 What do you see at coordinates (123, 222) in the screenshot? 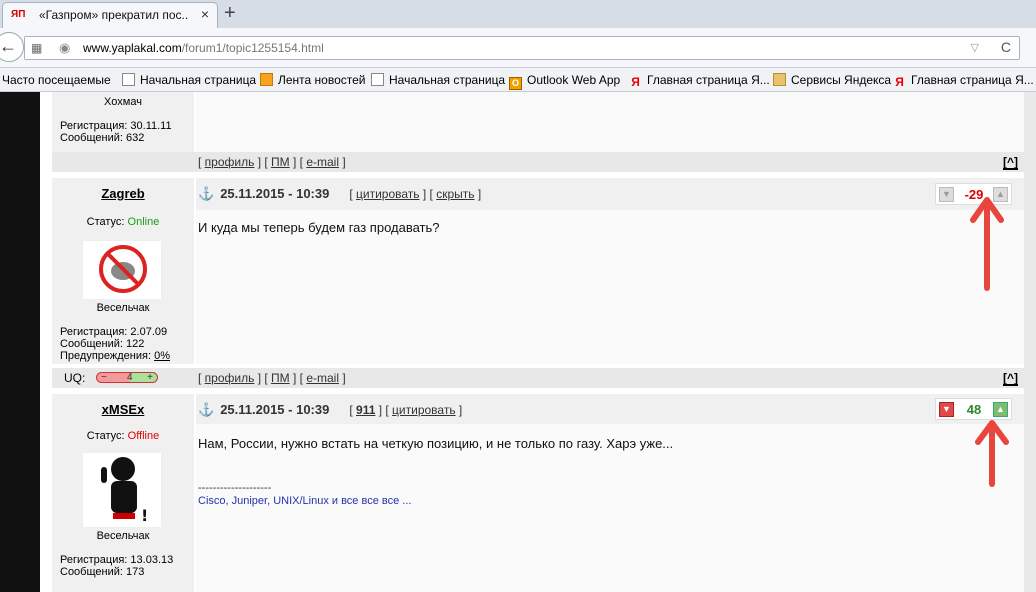
I see `user-status: Статус: Online` at bounding box center [123, 222].